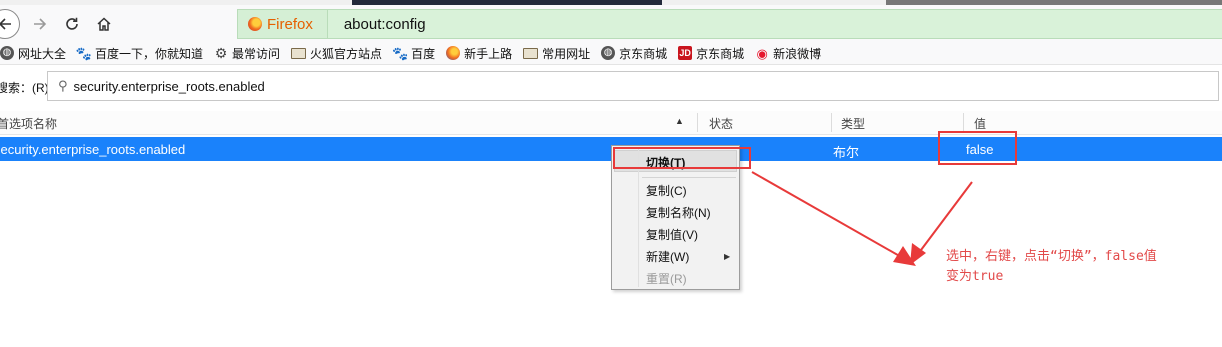 The width and height of the screenshot is (1222, 347). What do you see at coordinates (666, 190) in the screenshot?
I see `menu-item-copy: 复制(C)` at bounding box center [666, 190].